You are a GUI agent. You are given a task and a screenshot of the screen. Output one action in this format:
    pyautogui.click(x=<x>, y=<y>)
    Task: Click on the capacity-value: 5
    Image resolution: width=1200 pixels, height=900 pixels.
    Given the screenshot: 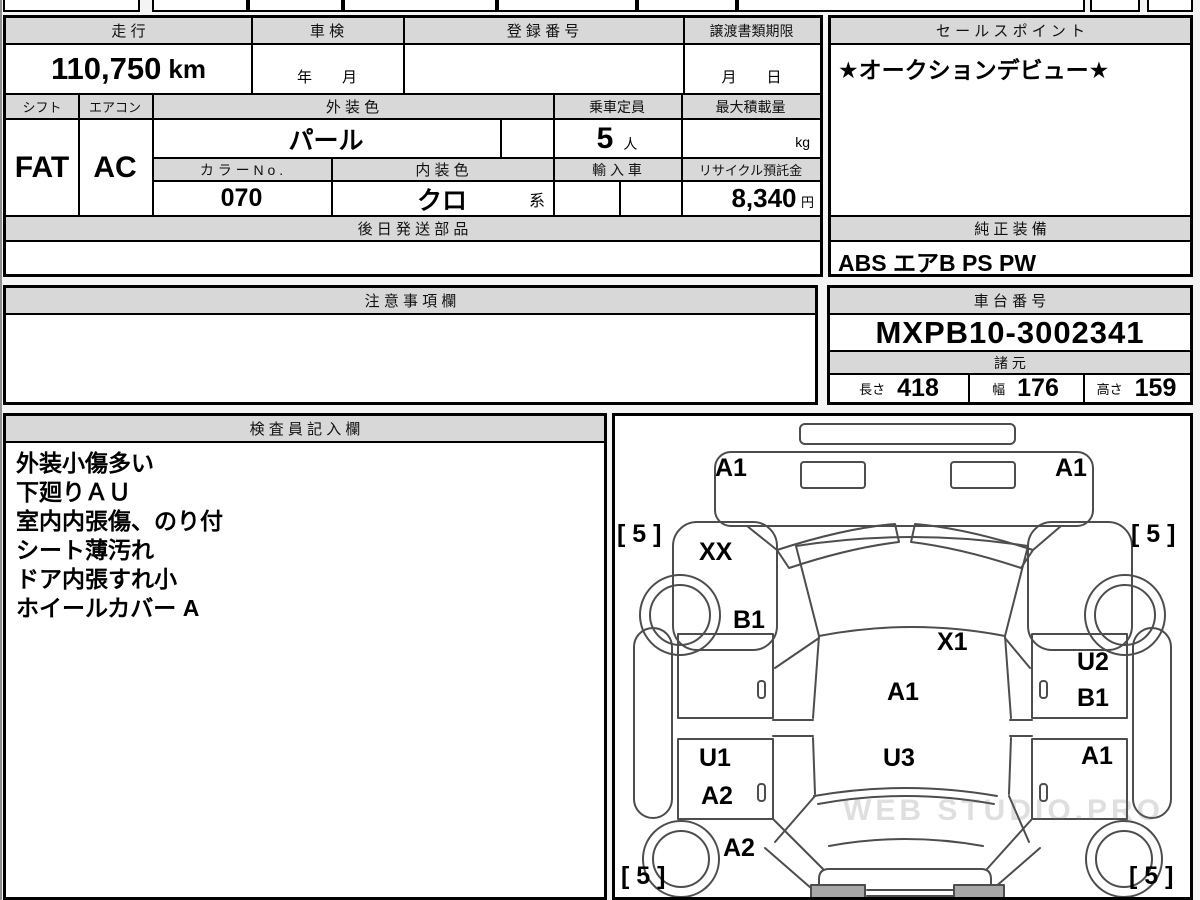 What is the action you would take?
    pyautogui.click(x=605, y=138)
    